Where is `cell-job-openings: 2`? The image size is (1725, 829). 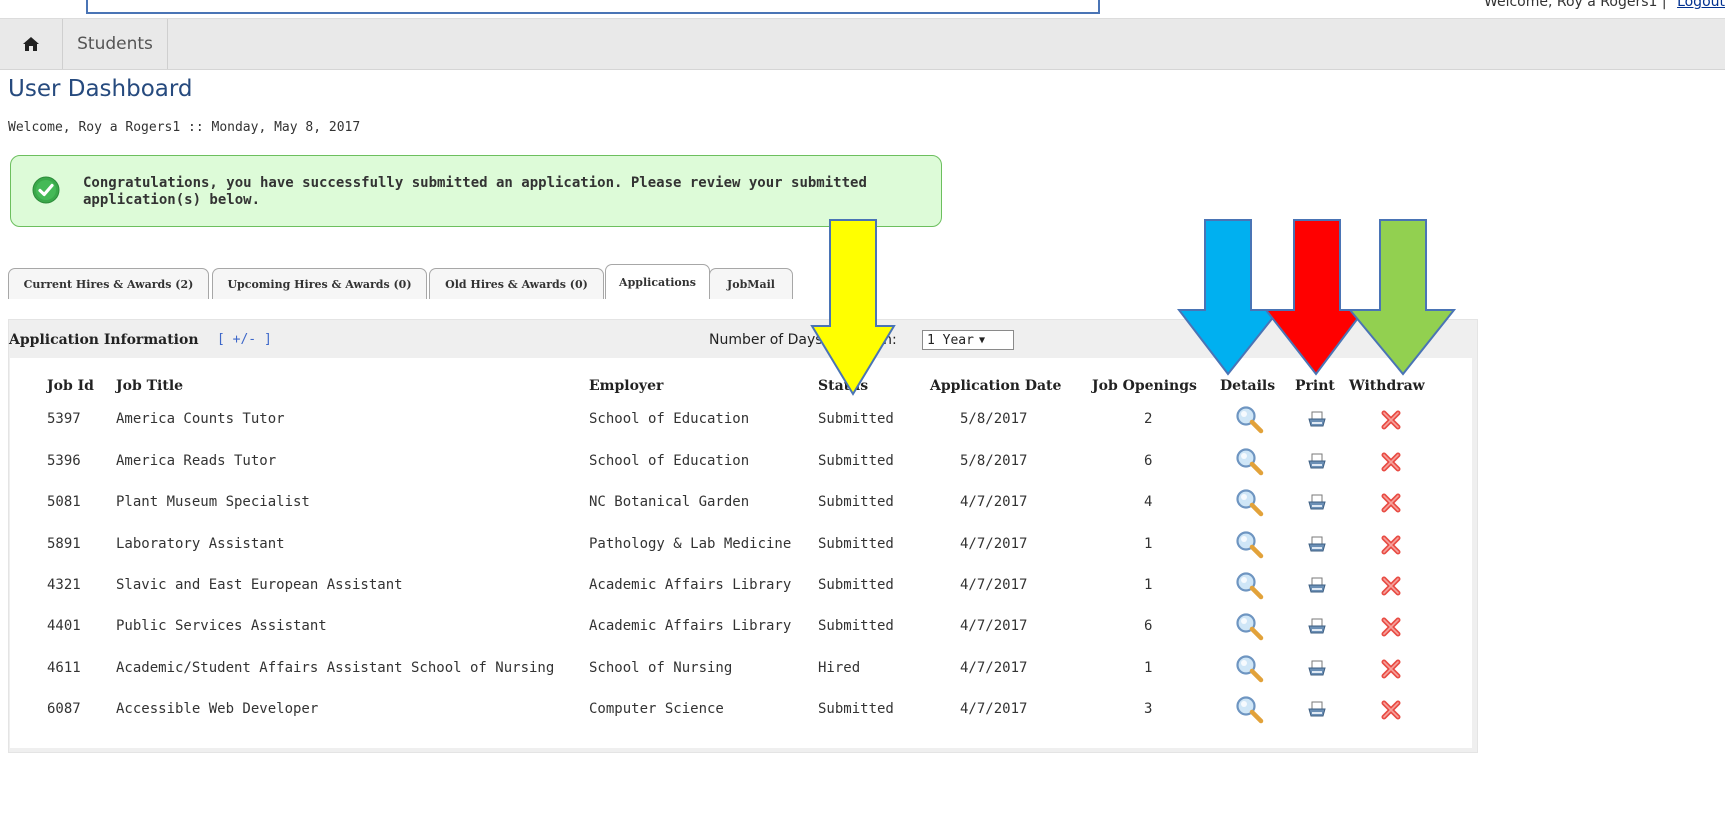 cell-job-openings: 2 is located at coordinates (1148, 419).